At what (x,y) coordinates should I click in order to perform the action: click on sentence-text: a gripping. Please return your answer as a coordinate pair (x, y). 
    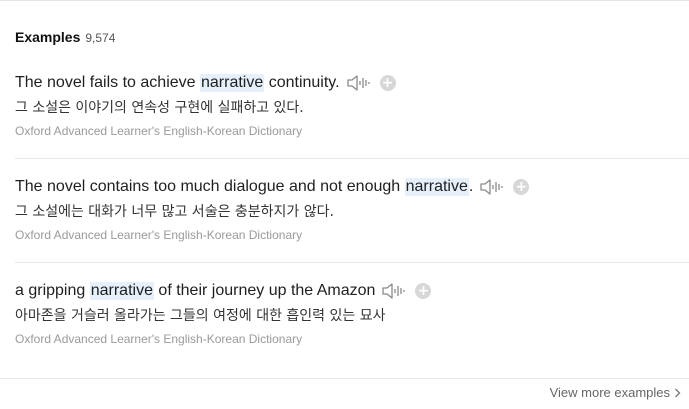
    Looking at the image, I should click on (52, 290).